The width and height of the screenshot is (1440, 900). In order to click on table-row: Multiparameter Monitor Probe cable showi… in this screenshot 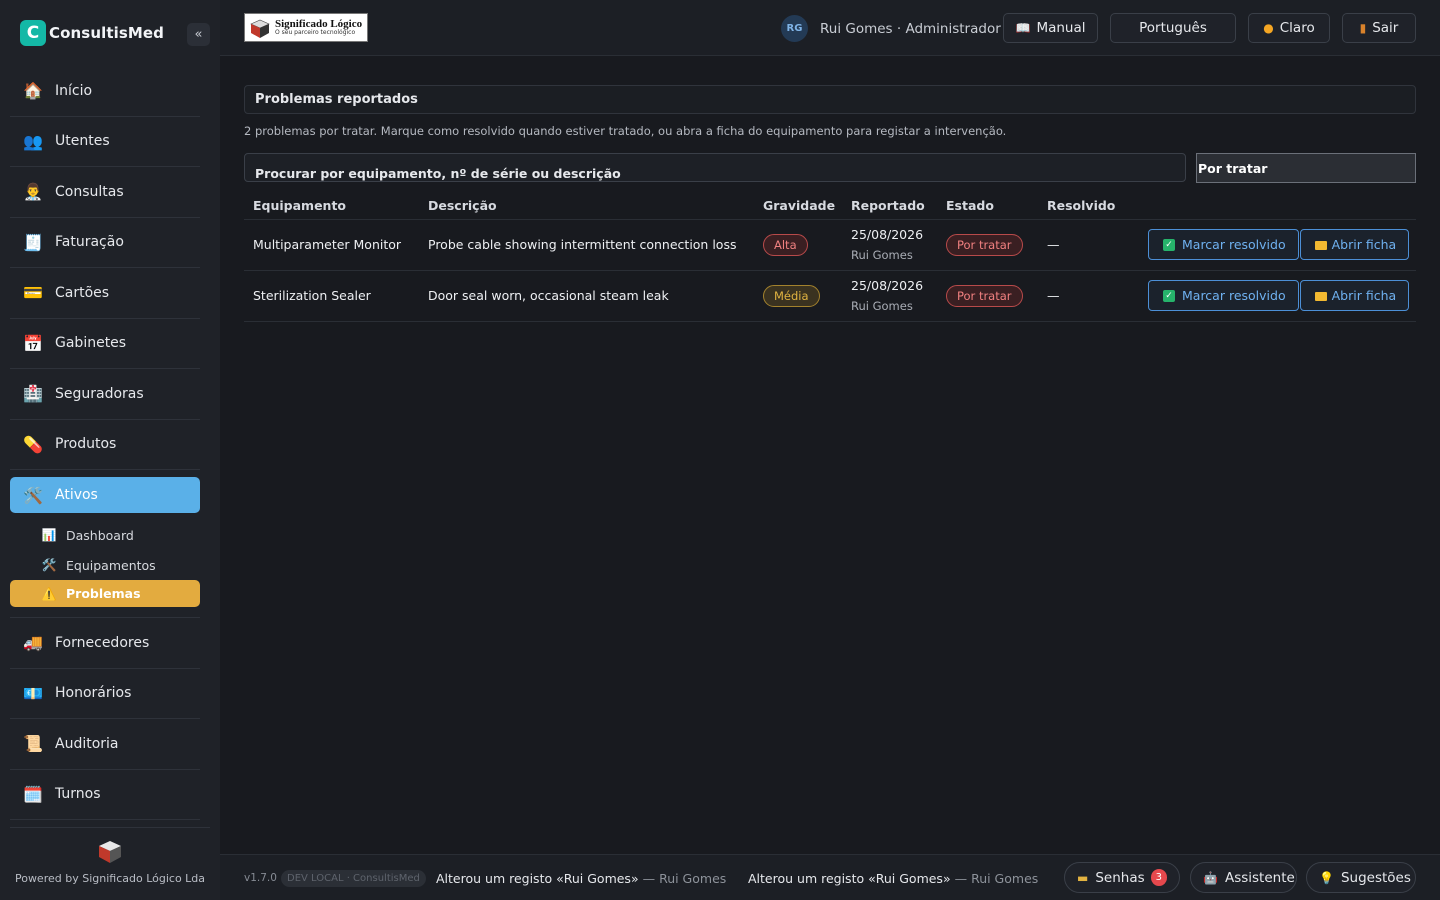, I will do `click(830, 245)`.